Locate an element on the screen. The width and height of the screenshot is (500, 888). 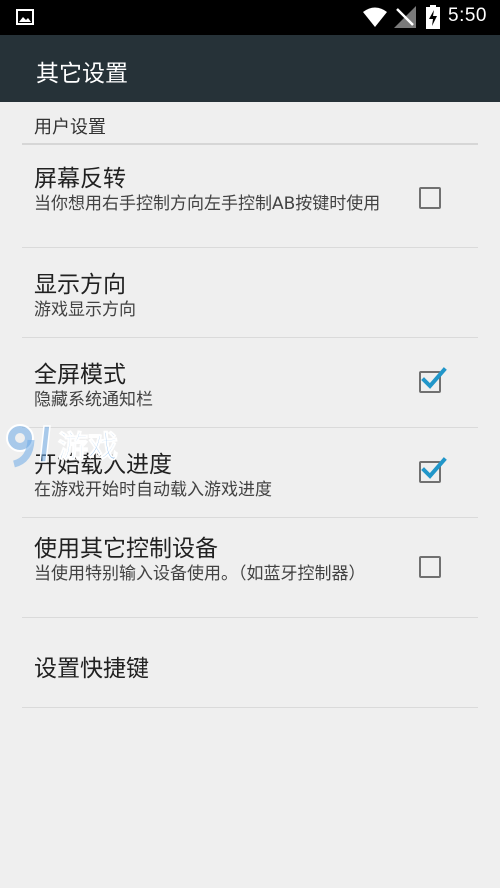
pref-other-controller: 使用其它控制设备 当使用特别输入设备使用。（如蓝牙控制器） is located at coordinates (250, 568).